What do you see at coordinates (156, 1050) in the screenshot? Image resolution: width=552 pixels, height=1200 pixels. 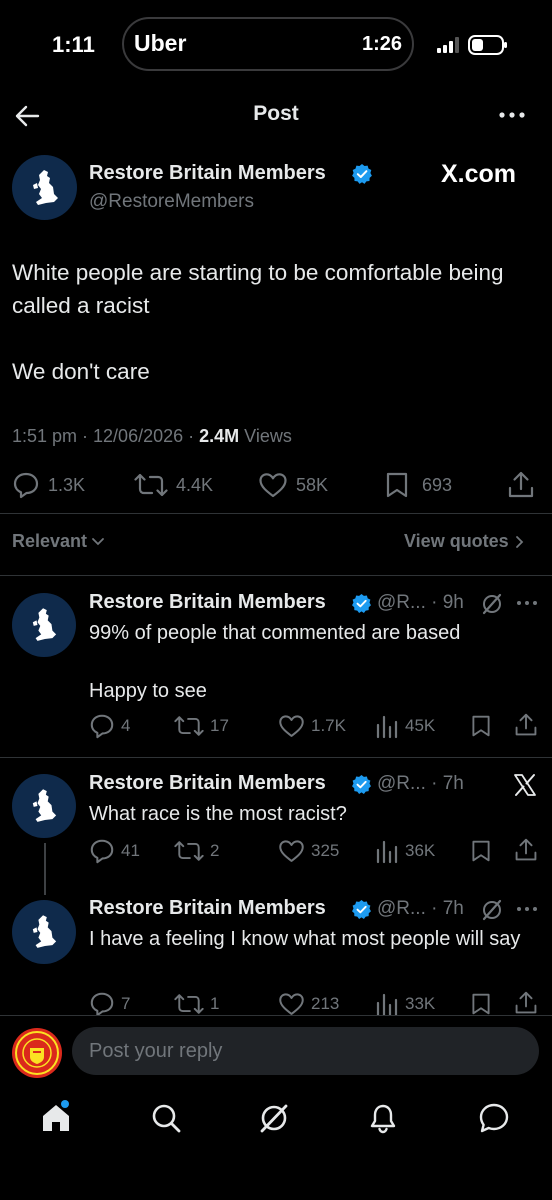 I see `reply-input-placeholder: Post your reply` at bounding box center [156, 1050].